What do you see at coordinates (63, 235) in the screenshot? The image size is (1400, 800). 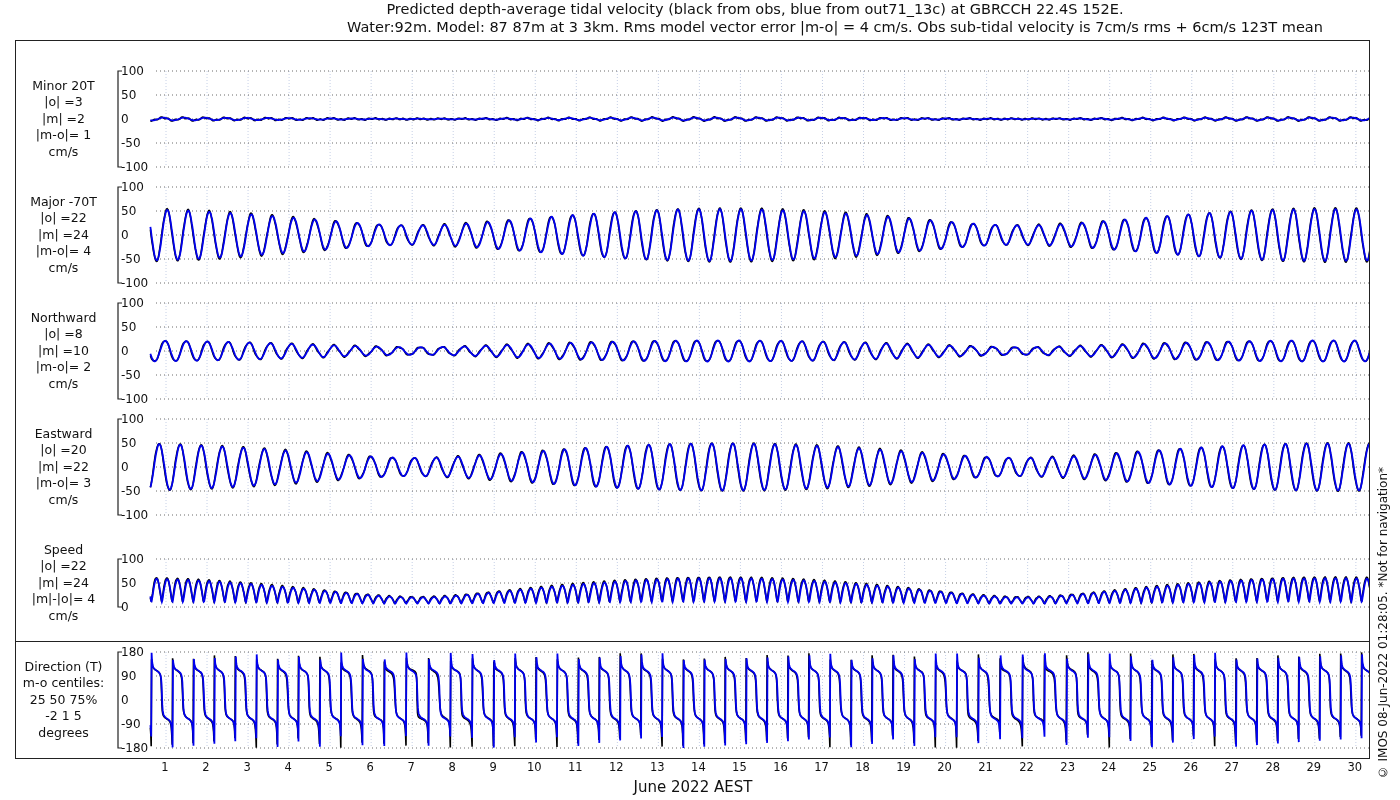 I see `panel-label: Major -70T |o| =22 |m| =24 |m-o|= 4 cm/s` at bounding box center [63, 235].